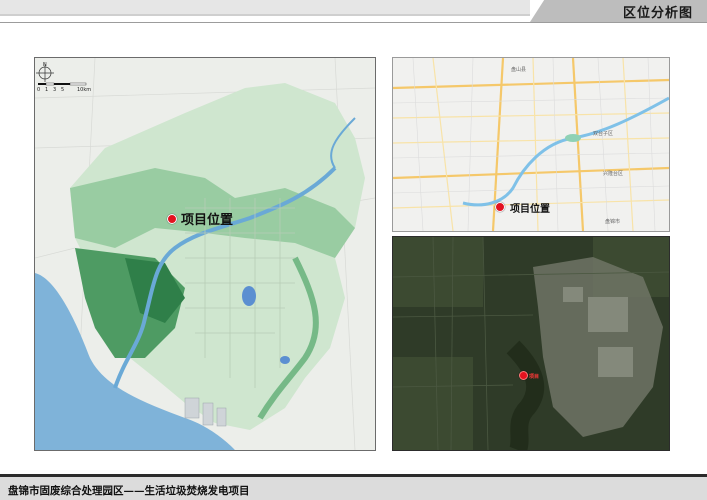  I want to click on scale-tick-0: 0, so click(39, 90).